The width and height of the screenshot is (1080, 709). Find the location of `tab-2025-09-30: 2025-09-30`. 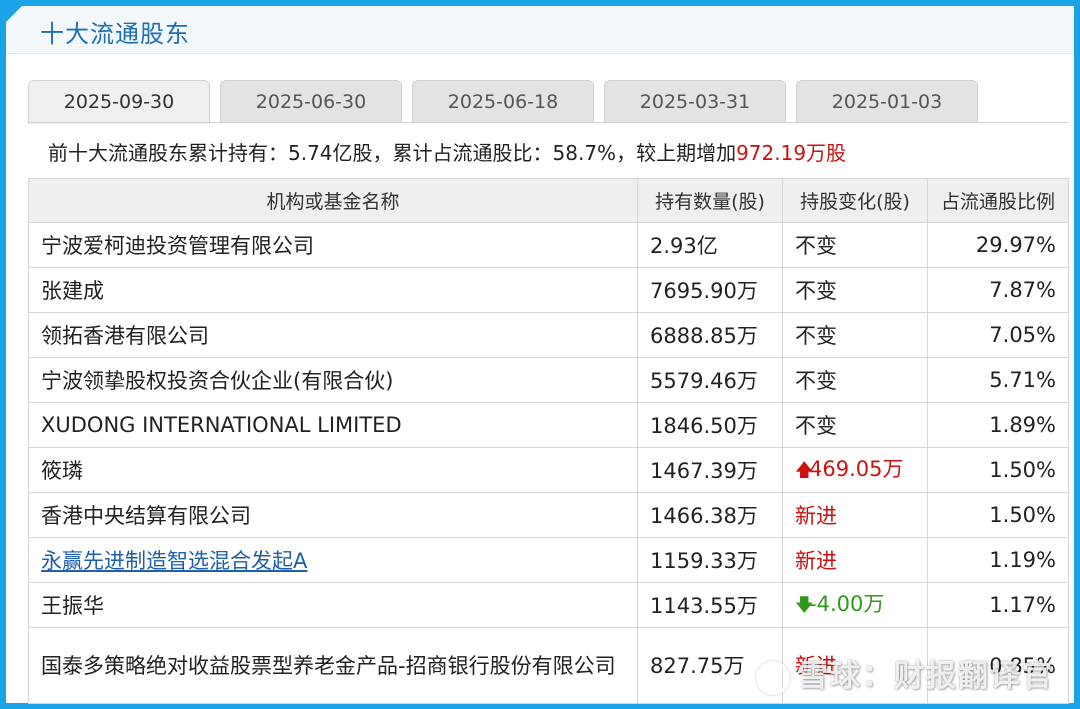

tab-2025-09-30: 2025-09-30 is located at coordinates (119, 102).